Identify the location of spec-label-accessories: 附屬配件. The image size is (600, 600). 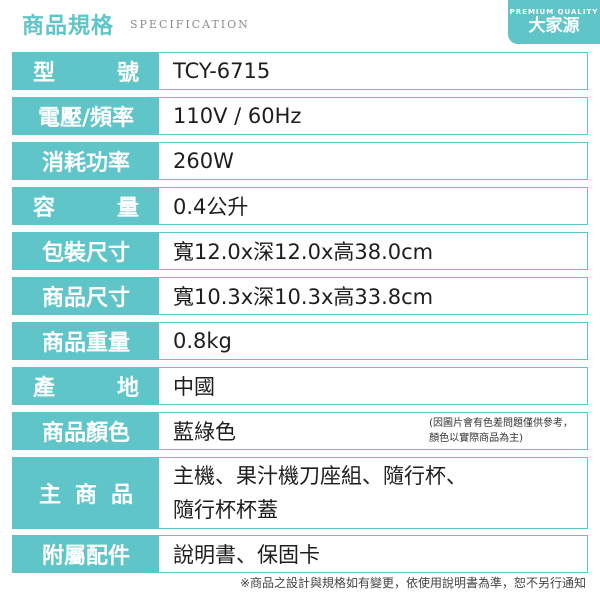
(86, 554).